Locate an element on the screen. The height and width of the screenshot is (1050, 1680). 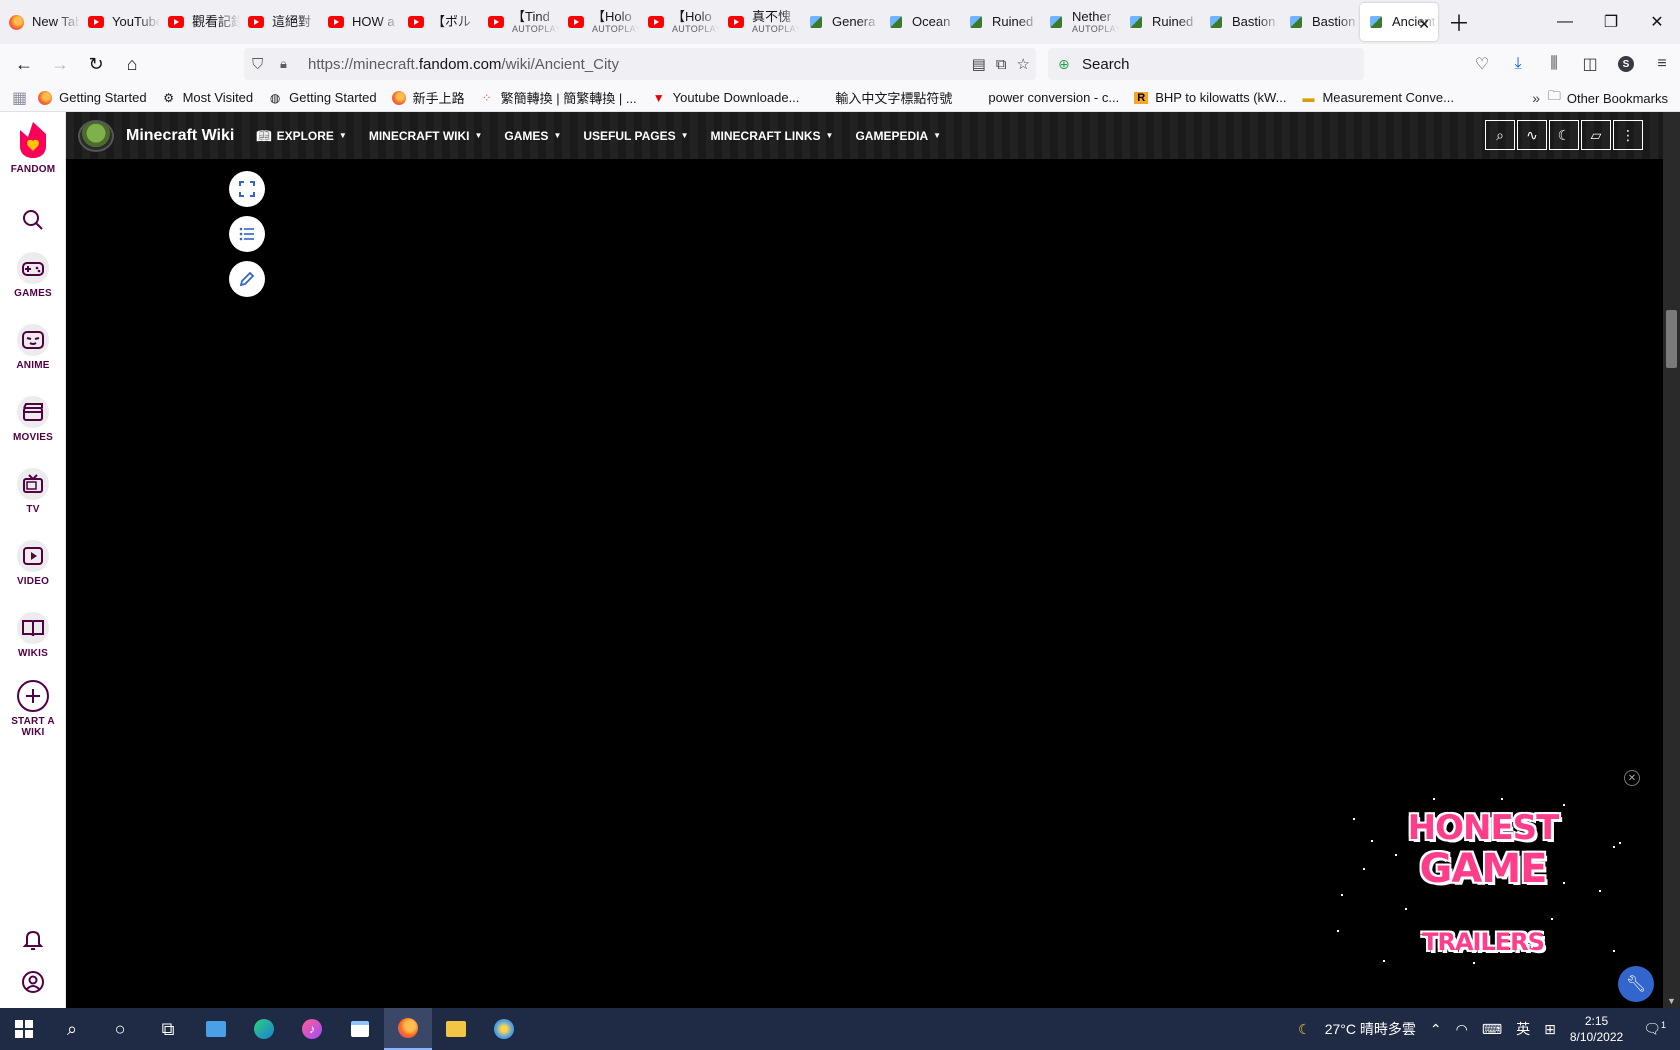
bell-icon is located at coordinates (33, 940).